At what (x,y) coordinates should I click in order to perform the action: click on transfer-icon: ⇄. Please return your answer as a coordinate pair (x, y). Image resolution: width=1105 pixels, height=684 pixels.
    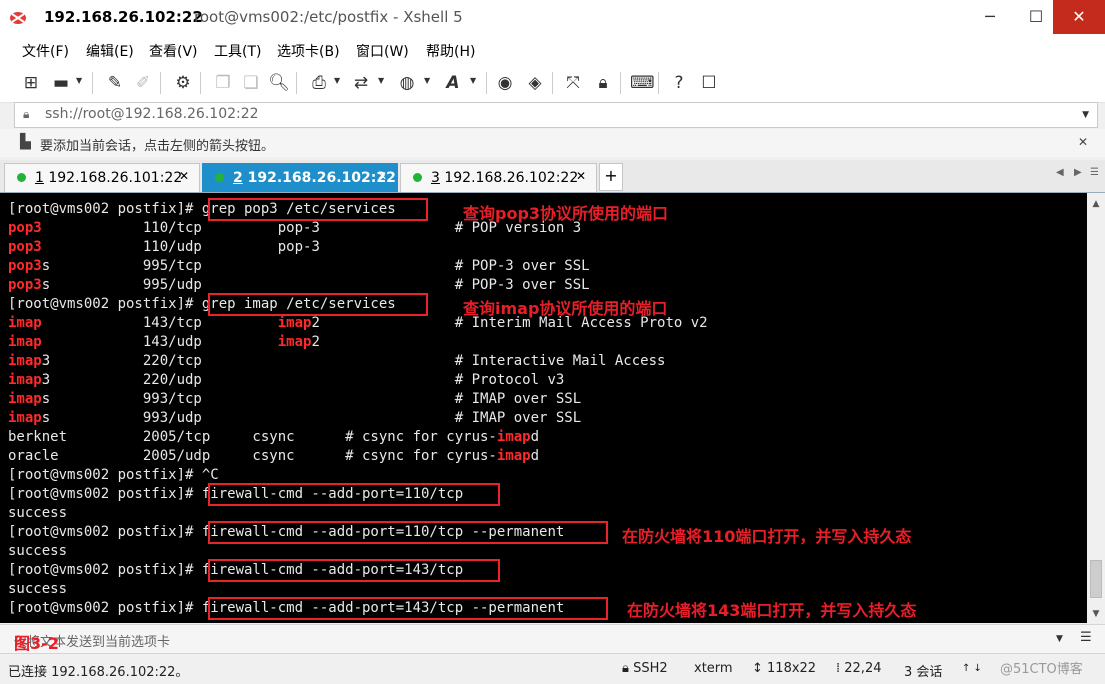
    Looking at the image, I should click on (361, 83).